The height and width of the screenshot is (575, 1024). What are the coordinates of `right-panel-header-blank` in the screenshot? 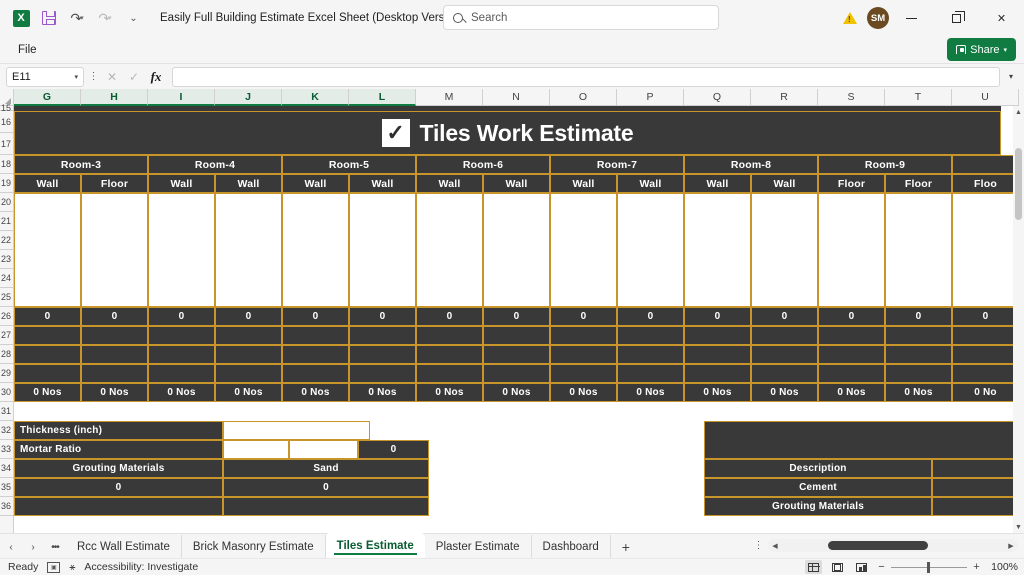 It's located at (864, 440).